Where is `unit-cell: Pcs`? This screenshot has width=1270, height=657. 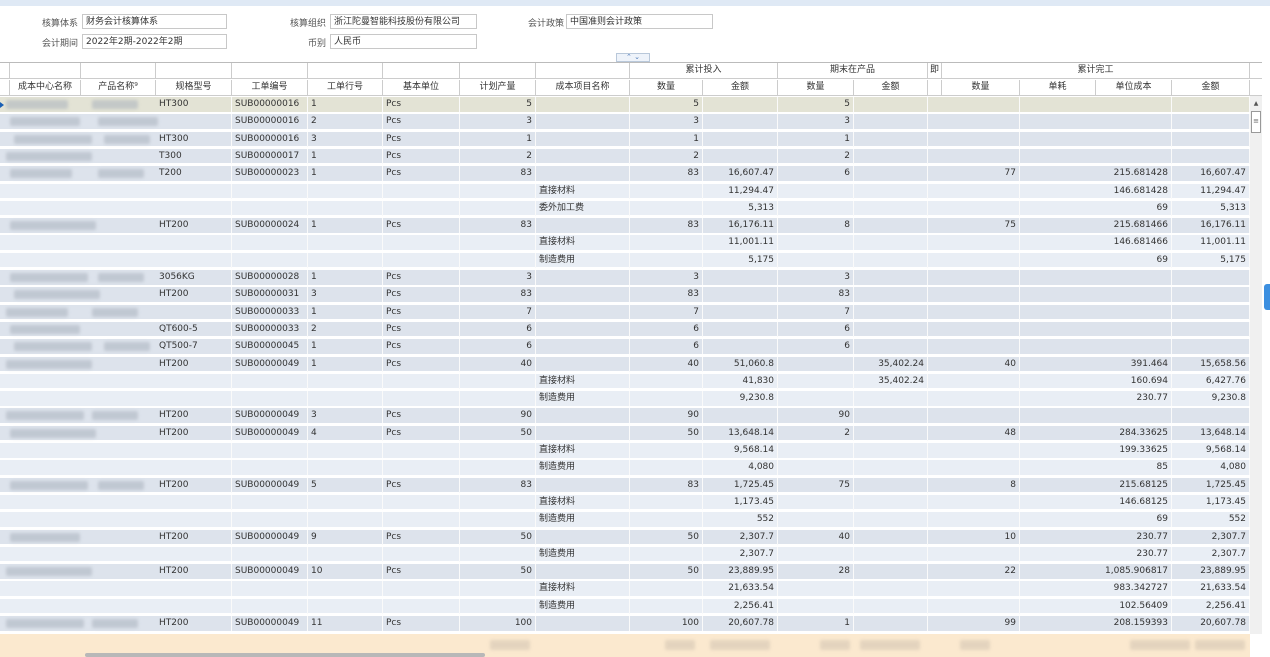 unit-cell: Pcs is located at coordinates (421, 226).